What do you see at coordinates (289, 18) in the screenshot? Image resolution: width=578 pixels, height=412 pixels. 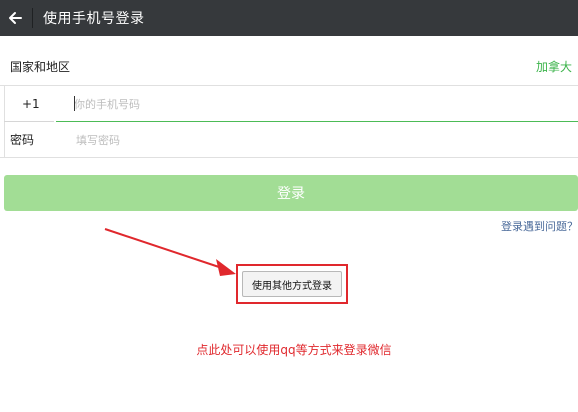 I see `title-bar: 使用手机号登录` at bounding box center [289, 18].